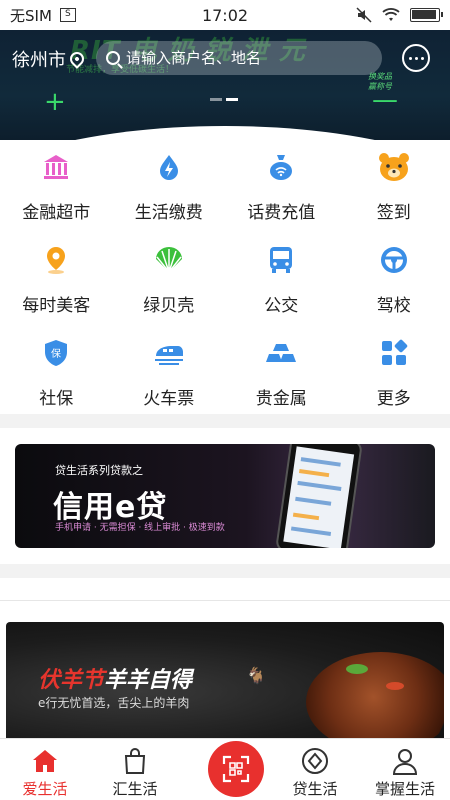  Describe the element at coordinates (385, 100) in the screenshot. I see `minus-icon: —` at that location.